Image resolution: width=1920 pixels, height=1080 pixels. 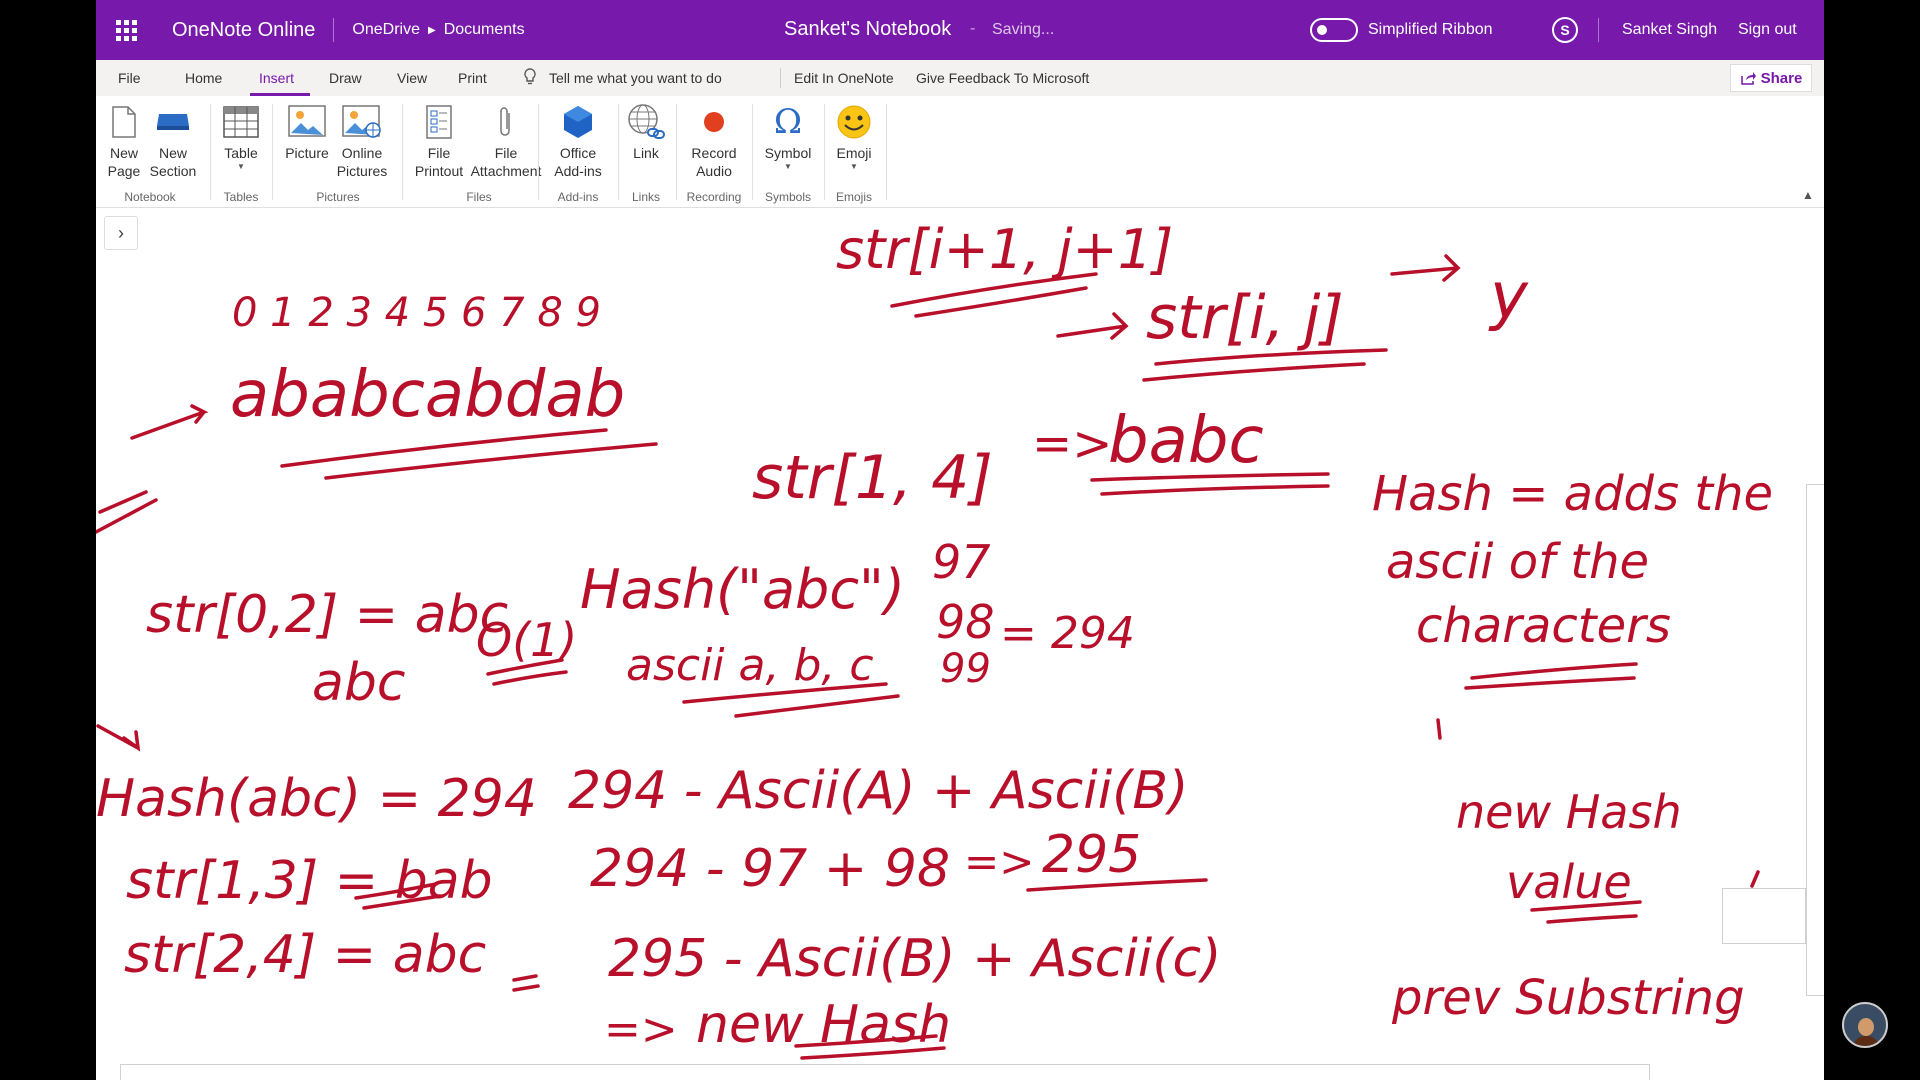 I want to click on app-launcher-button, so click(x=126, y=30).